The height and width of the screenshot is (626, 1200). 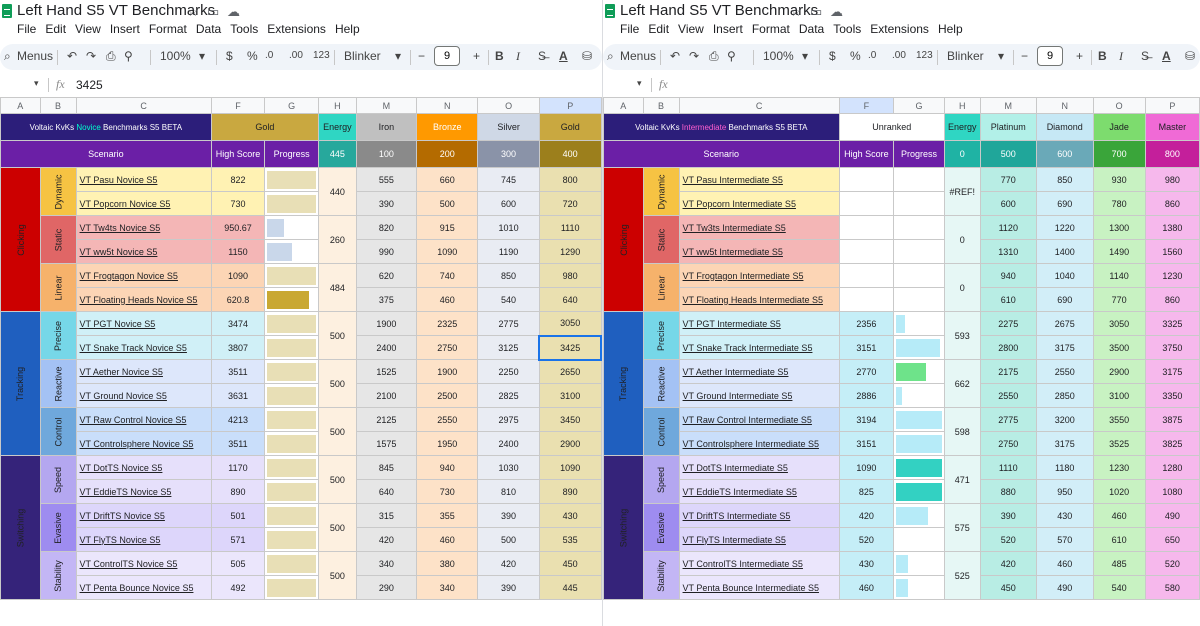 I want to click on zoom-select: 100%, so click(x=778, y=56).